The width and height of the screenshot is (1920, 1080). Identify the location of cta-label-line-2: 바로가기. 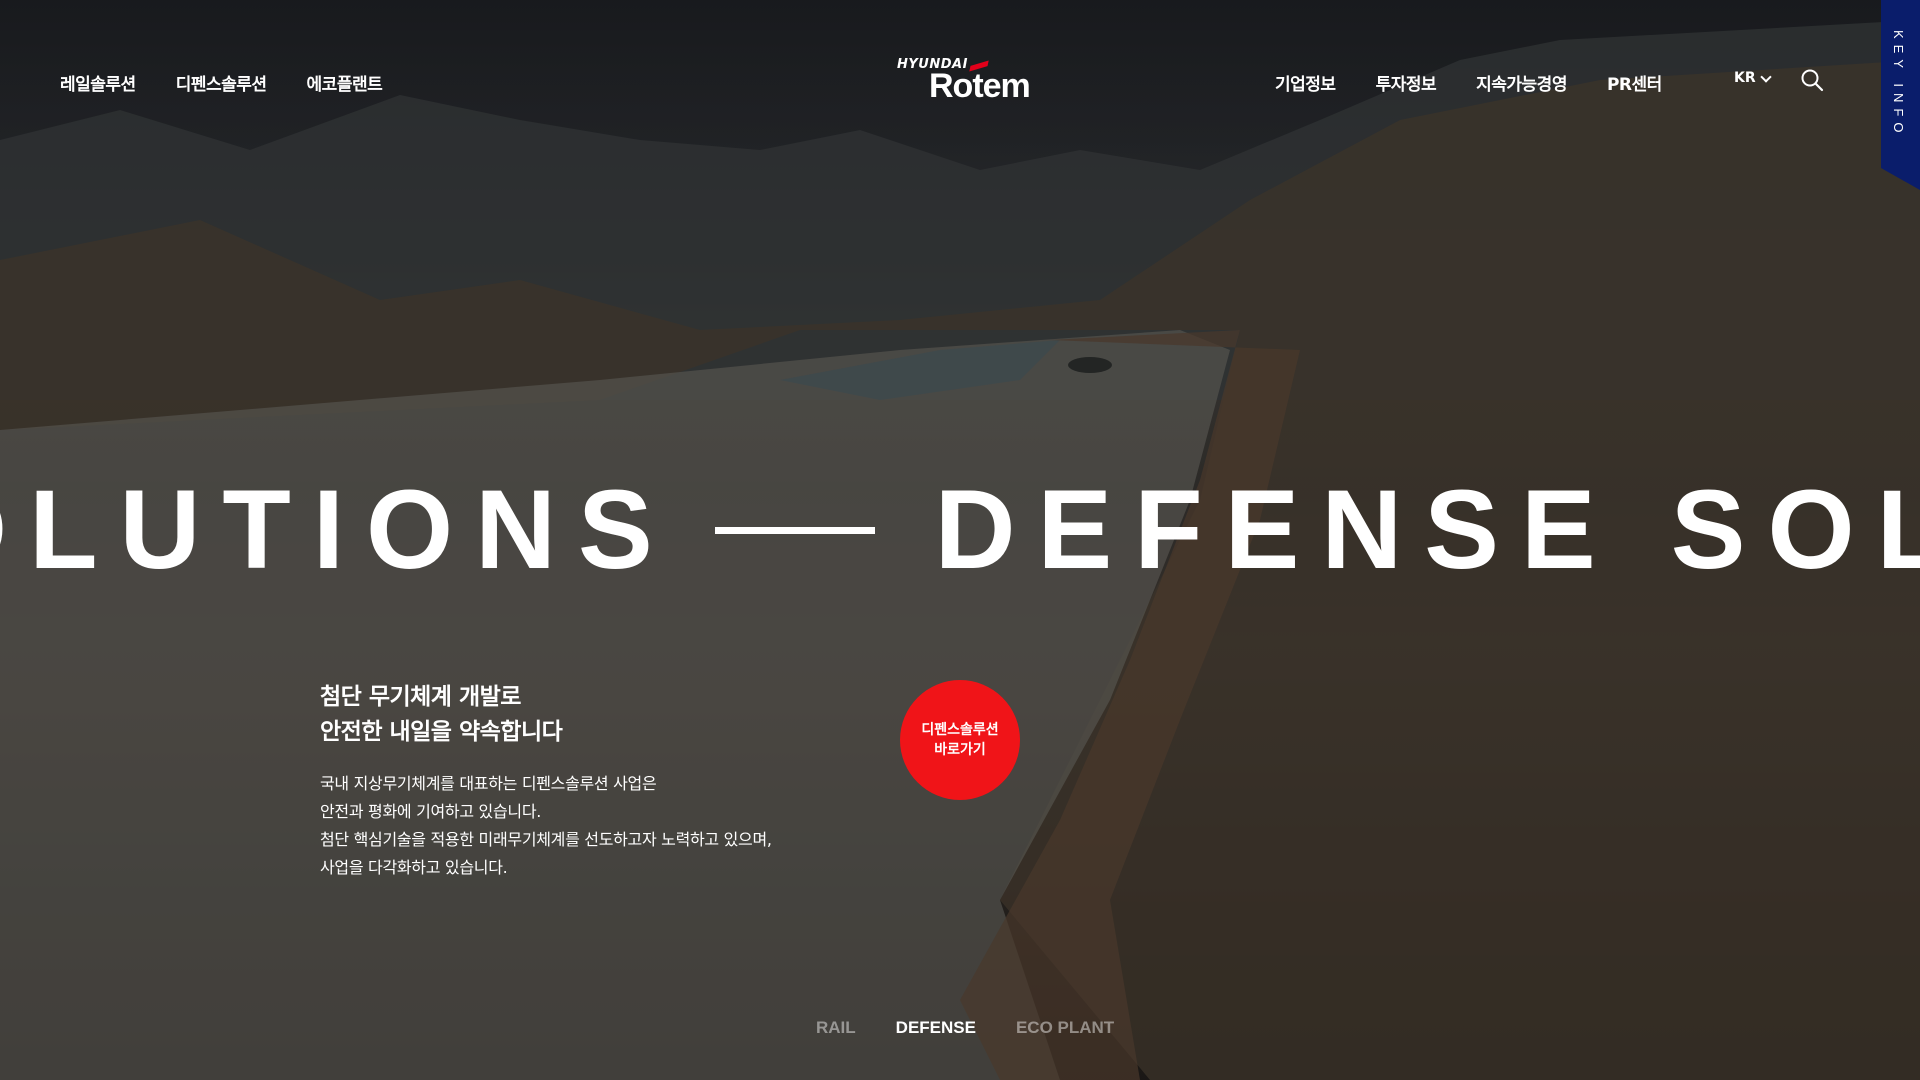
(960, 750).